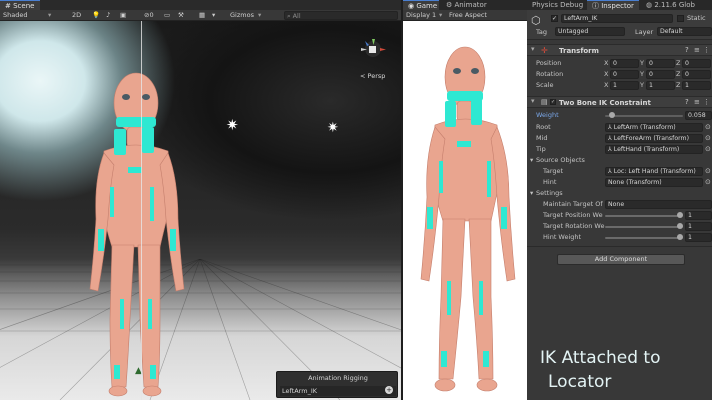  I want to click on character-model, so click(135, 234).